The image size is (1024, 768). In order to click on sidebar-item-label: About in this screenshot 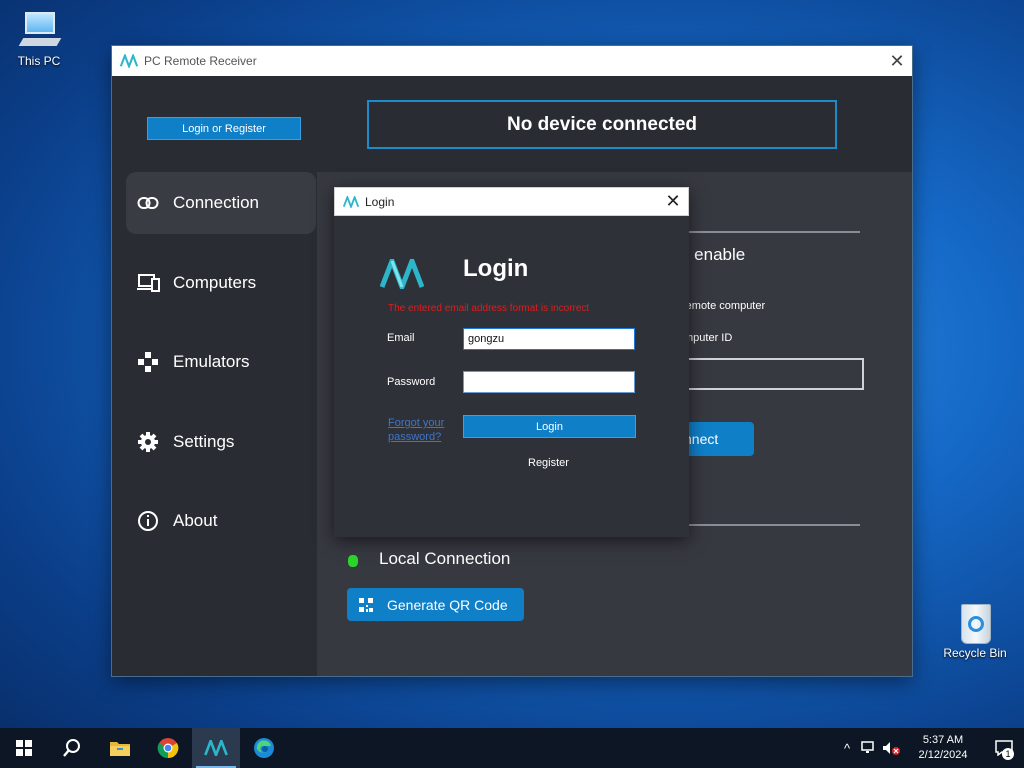, I will do `click(195, 520)`.